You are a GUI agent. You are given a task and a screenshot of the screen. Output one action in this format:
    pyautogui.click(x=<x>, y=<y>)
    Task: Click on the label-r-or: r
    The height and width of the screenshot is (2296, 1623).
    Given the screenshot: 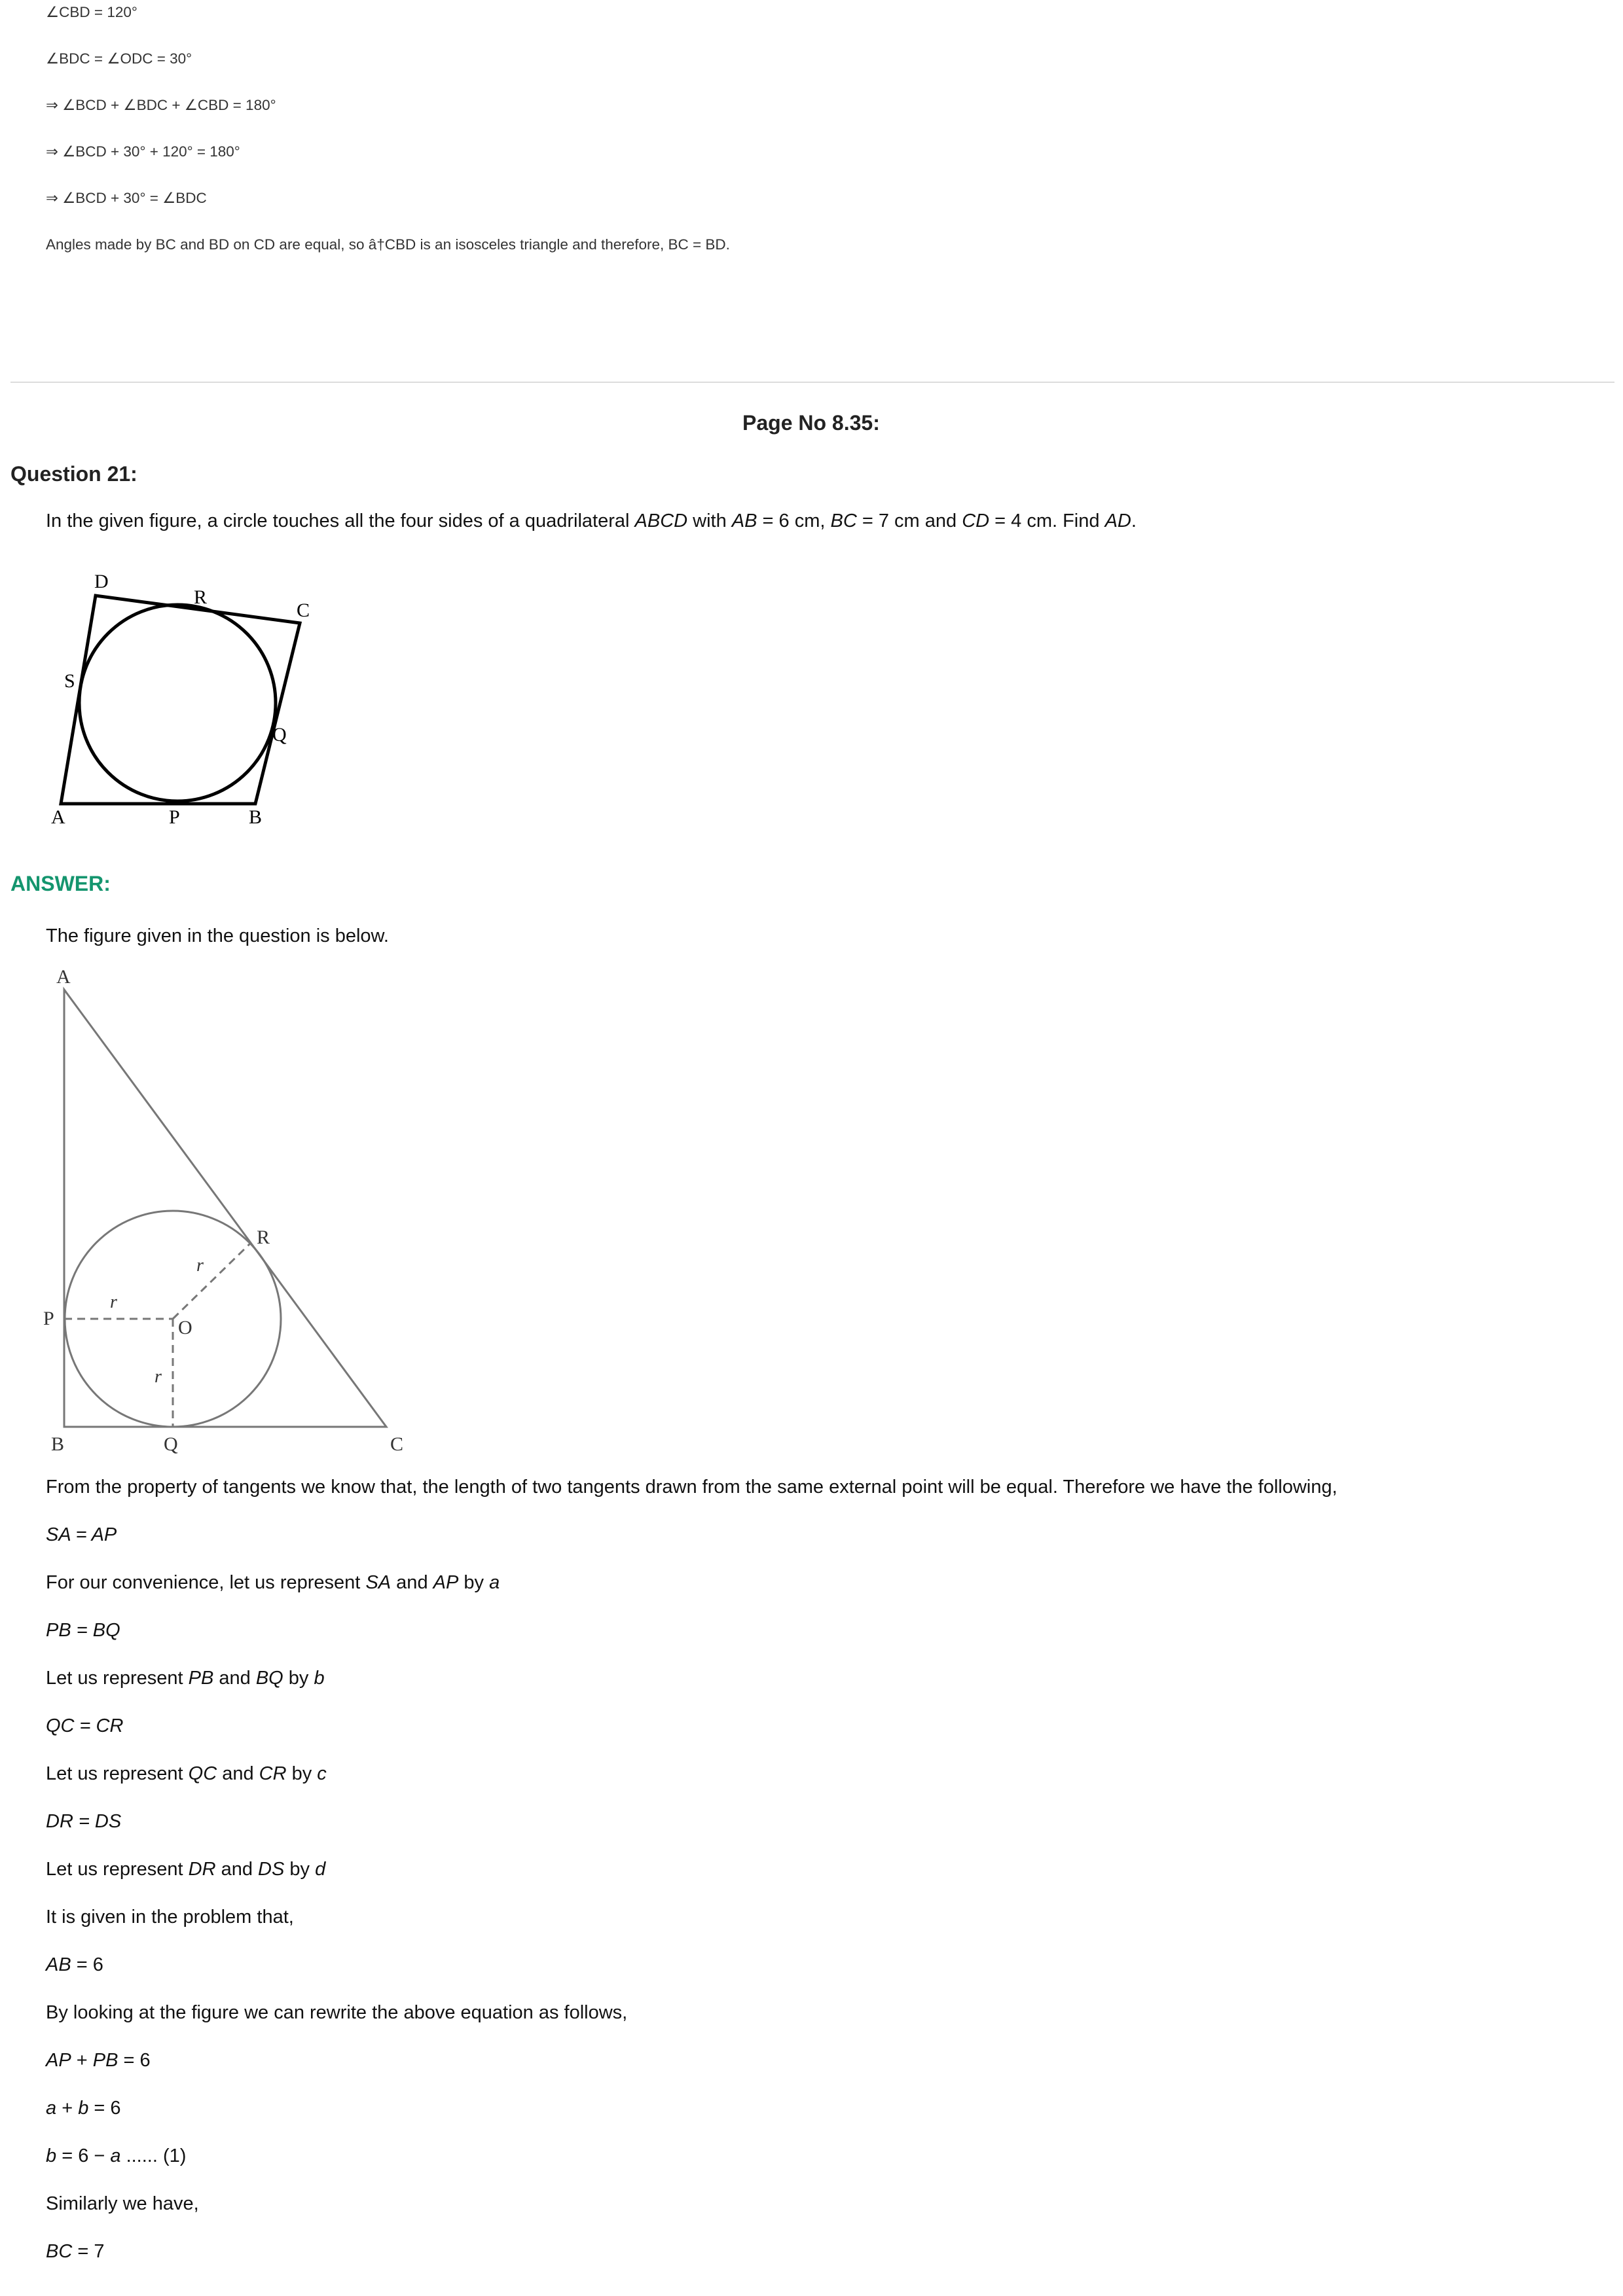 What is the action you would take?
    pyautogui.click(x=200, y=1265)
    